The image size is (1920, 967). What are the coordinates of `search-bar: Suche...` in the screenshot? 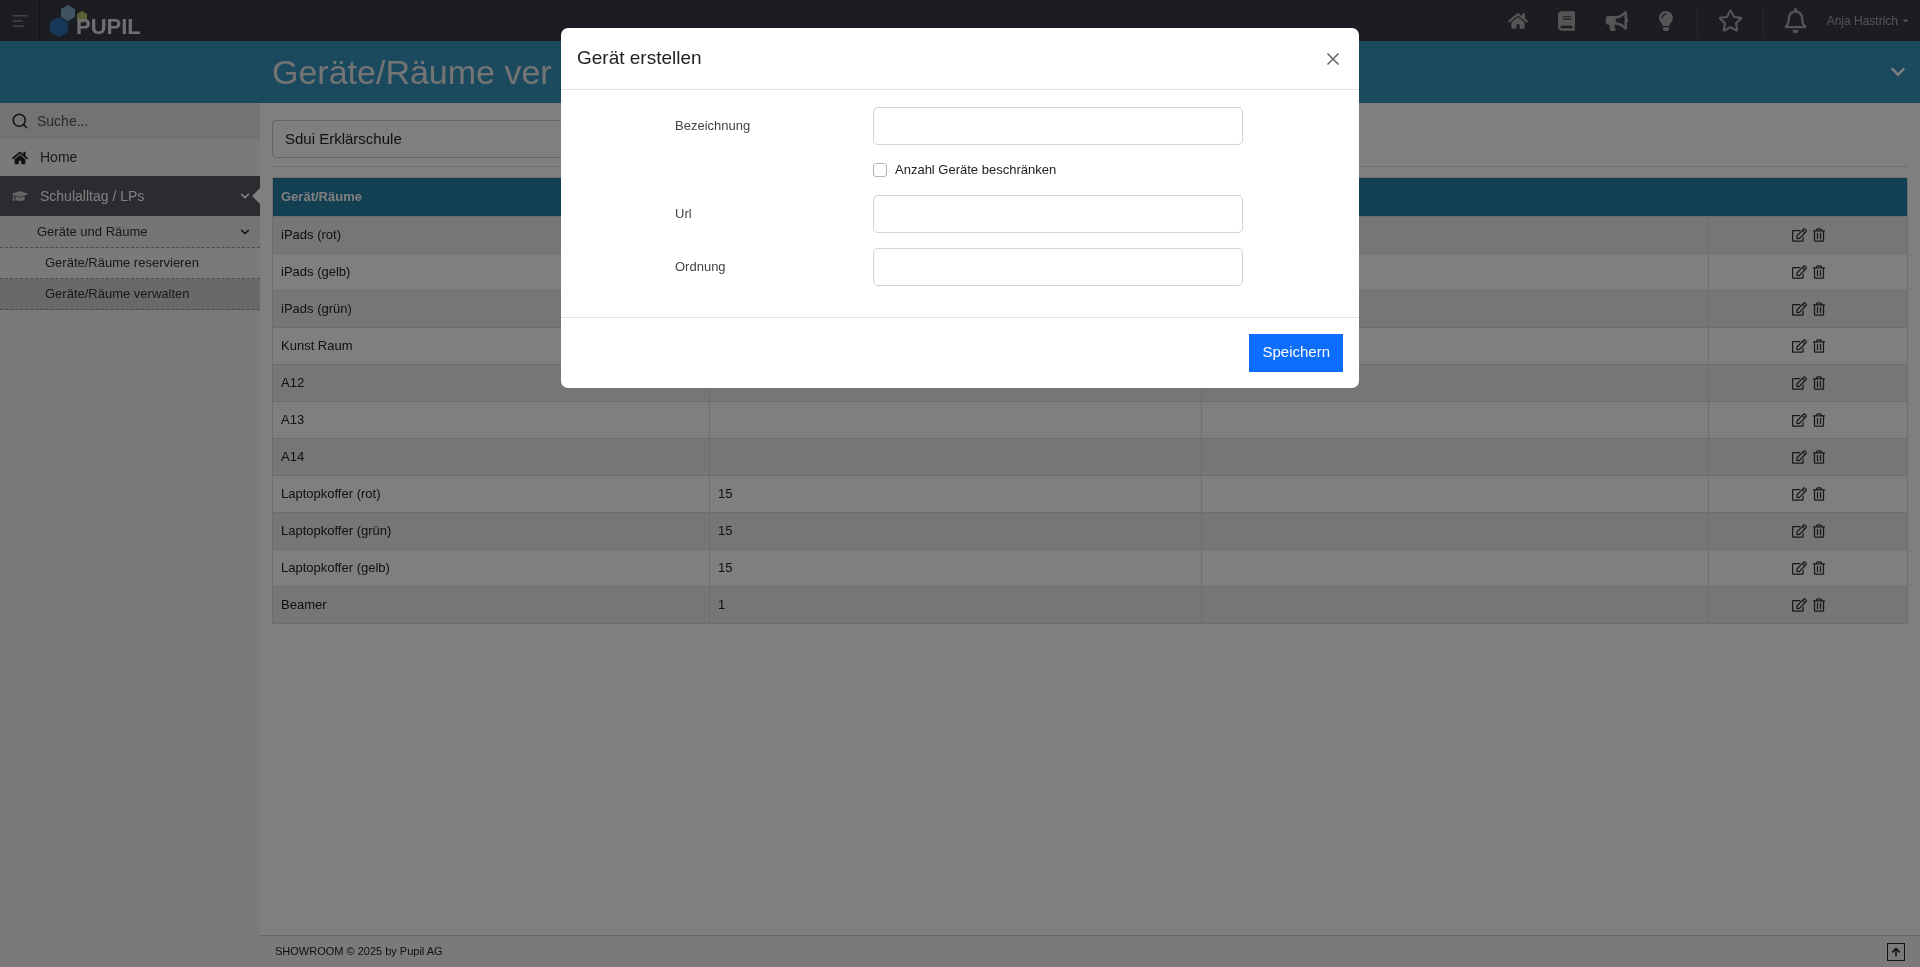 It's located at (130, 121).